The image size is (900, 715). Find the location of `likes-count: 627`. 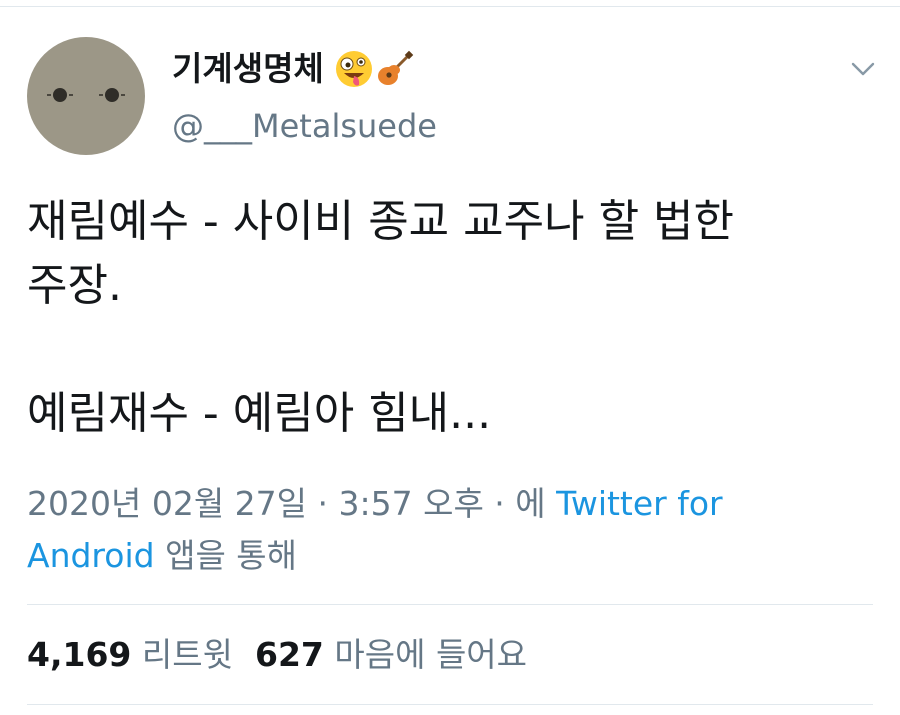

likes-count: 627 is located at coordinates (289, 654).